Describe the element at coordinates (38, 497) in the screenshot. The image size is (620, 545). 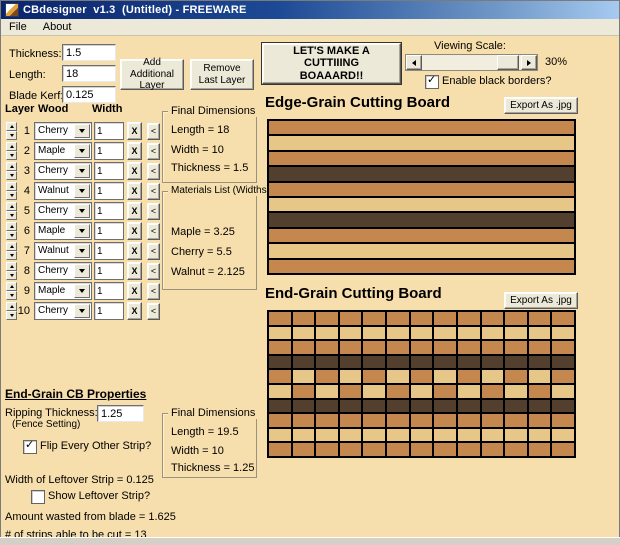
I see `show-leftover-checkbox` at that location.